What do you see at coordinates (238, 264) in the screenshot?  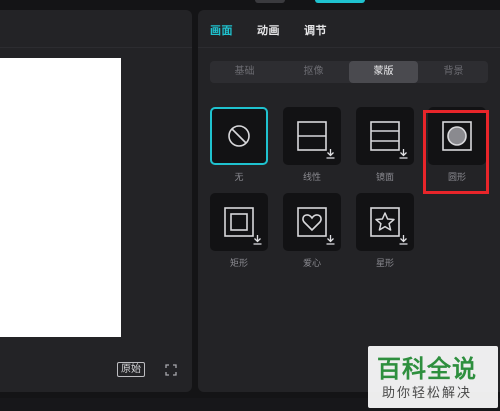 I see `mask-label: 矩形` at bounding box center [238, 264].